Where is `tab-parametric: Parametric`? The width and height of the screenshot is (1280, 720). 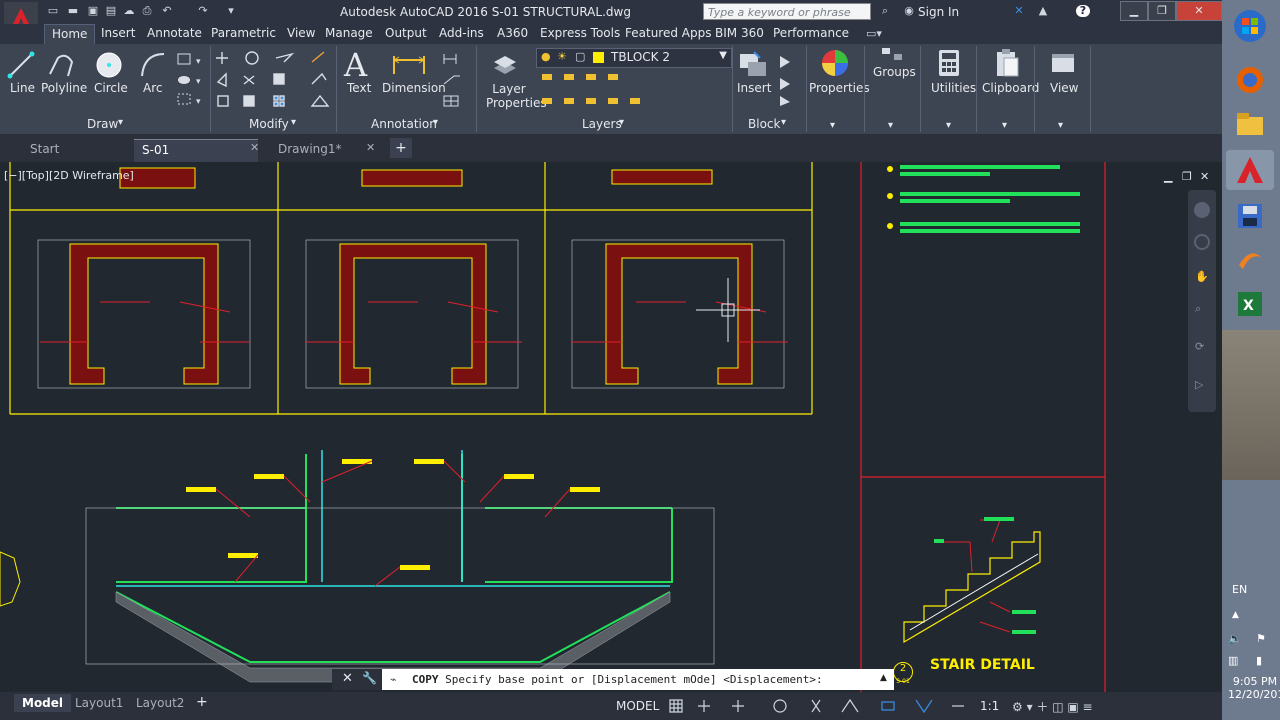
tab-parametric: Parametric is located at coordinates (243, 33).